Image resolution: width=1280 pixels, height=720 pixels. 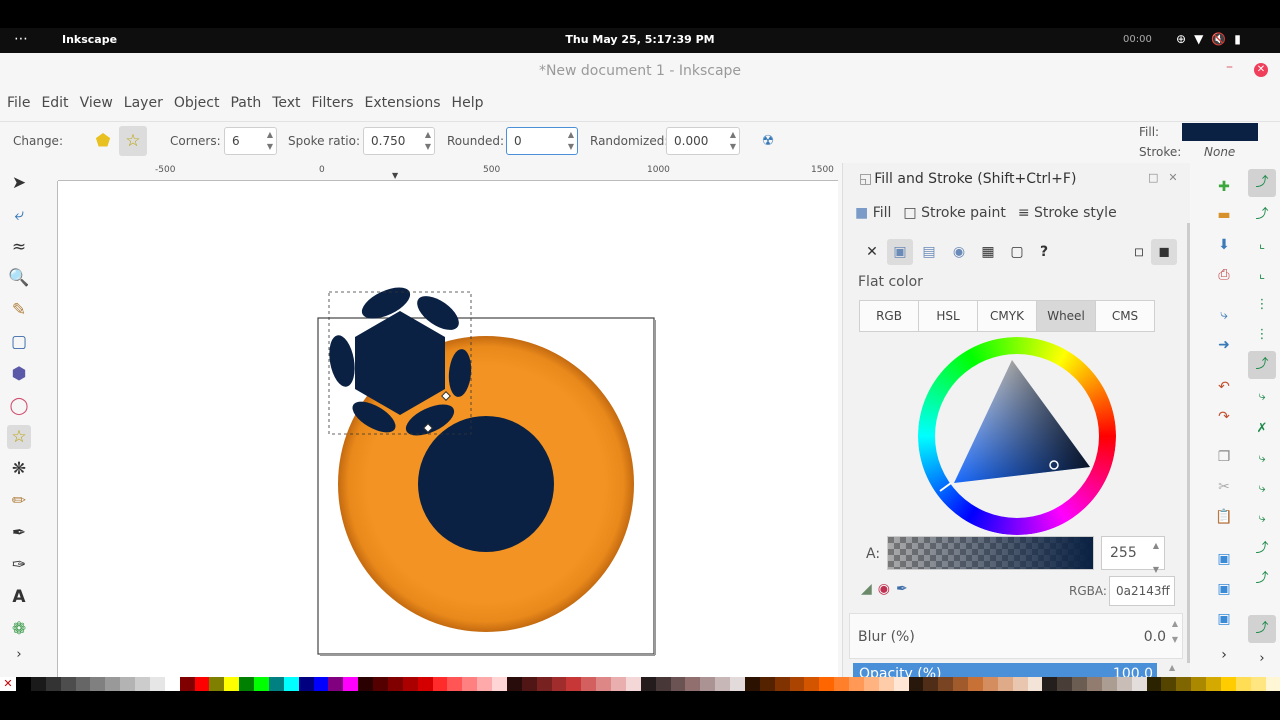 I want to click on menu-edit: Edit, so click(x=54, y=103).